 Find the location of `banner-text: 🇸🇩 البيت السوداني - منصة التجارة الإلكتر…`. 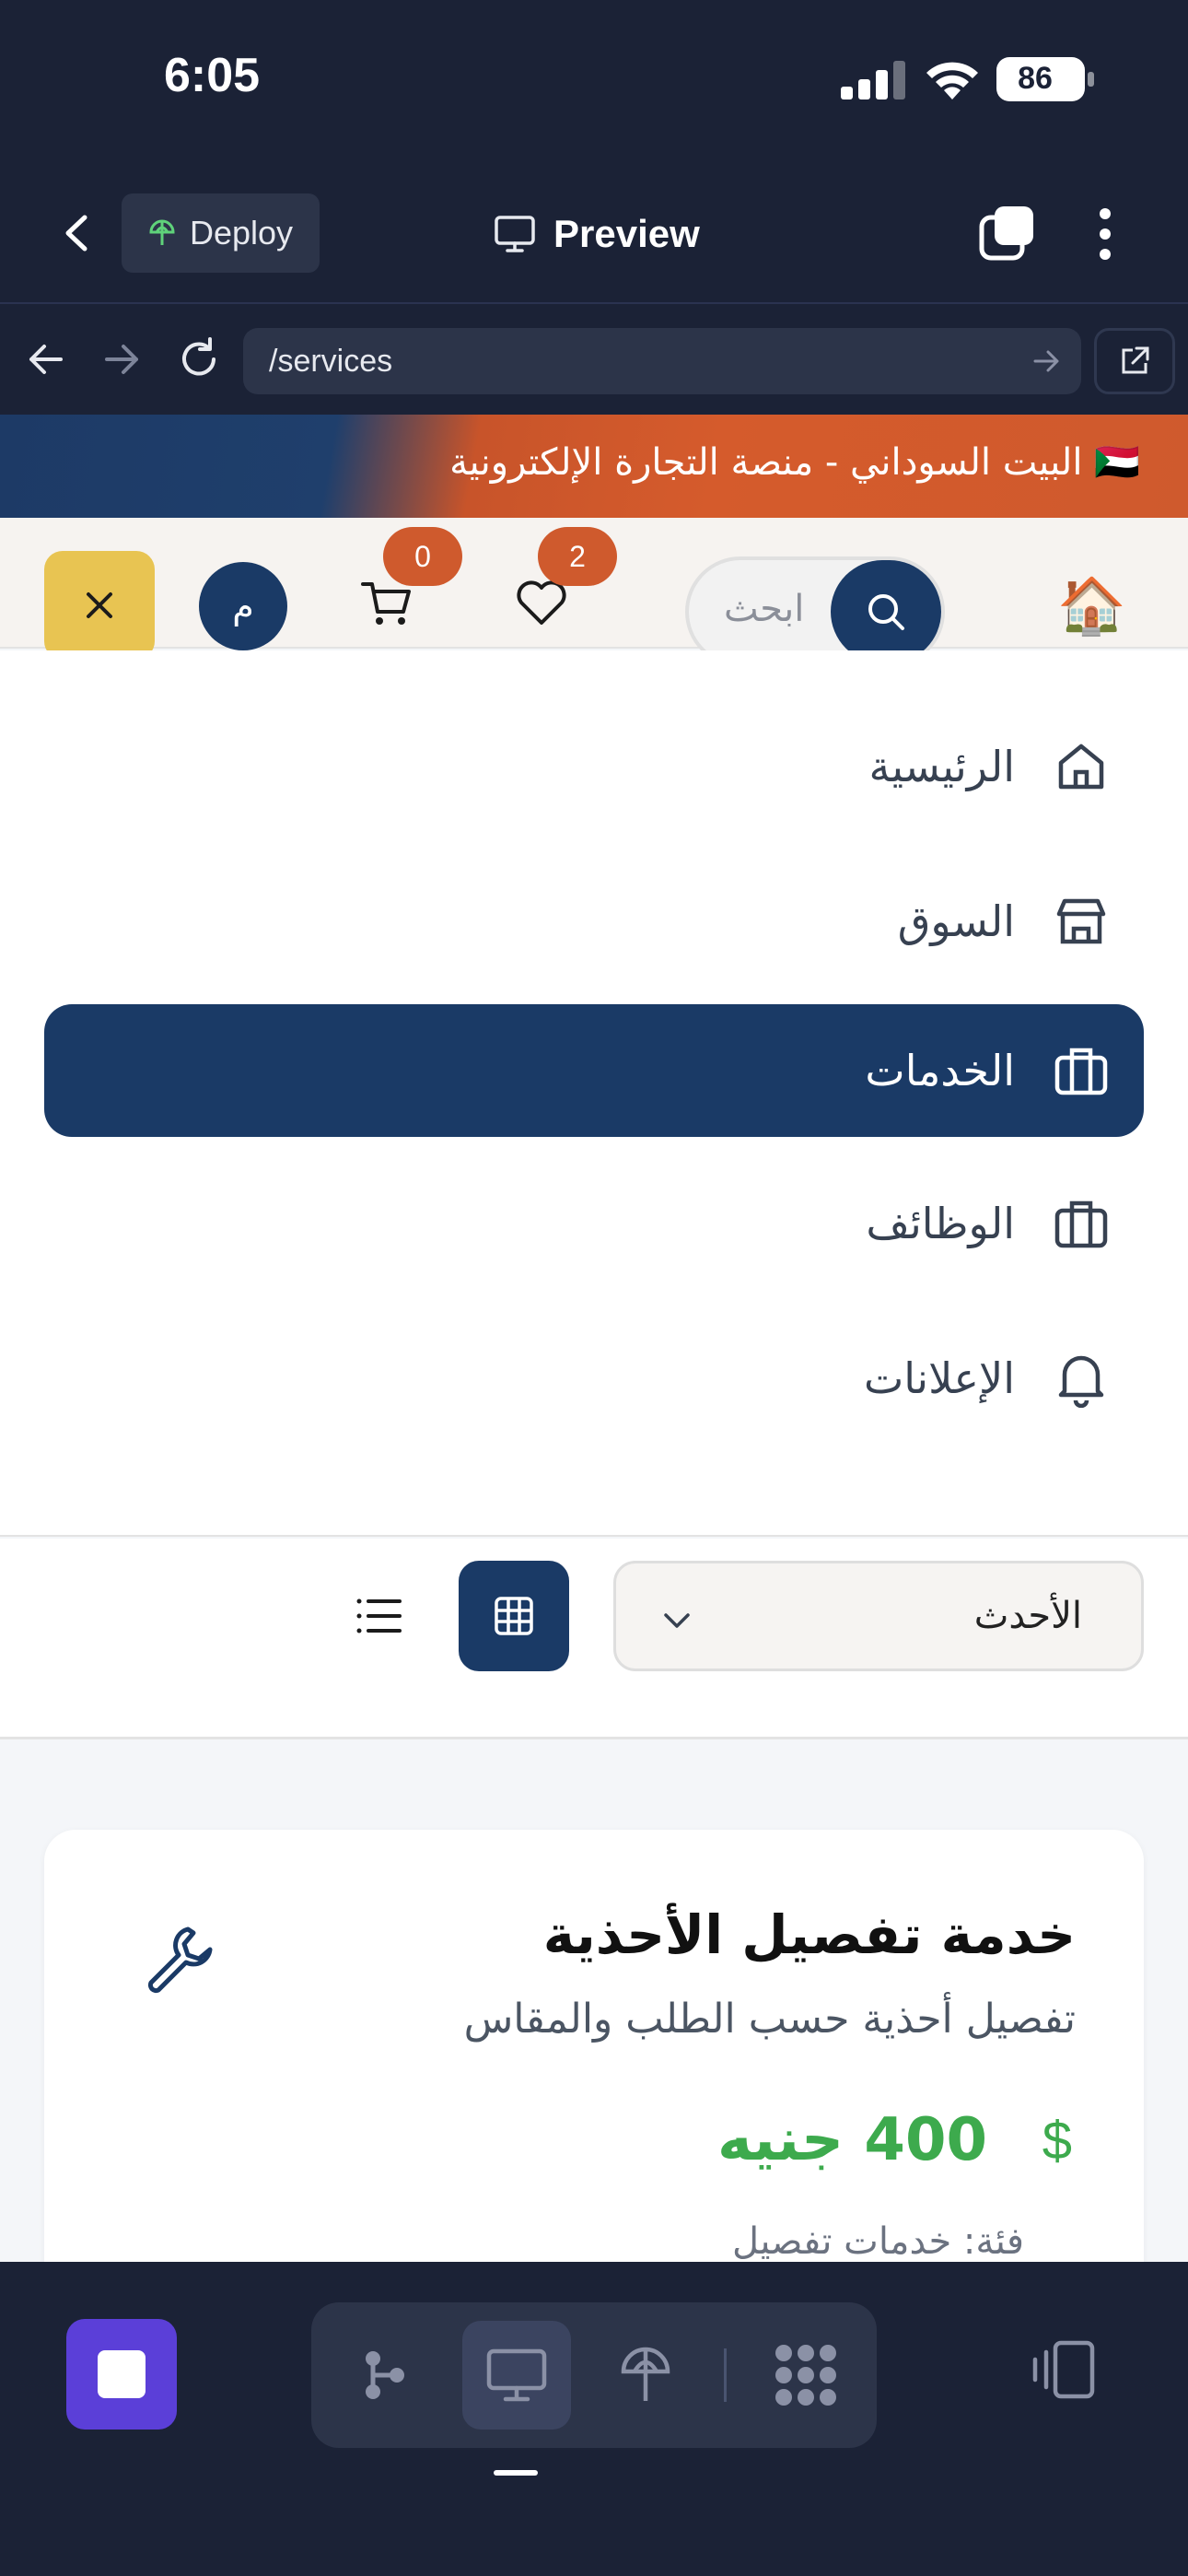

banner-text: 🇸🇩 البيت السوداني - منصة التجارة الإلكتر… is located at coordinates (794, 462).